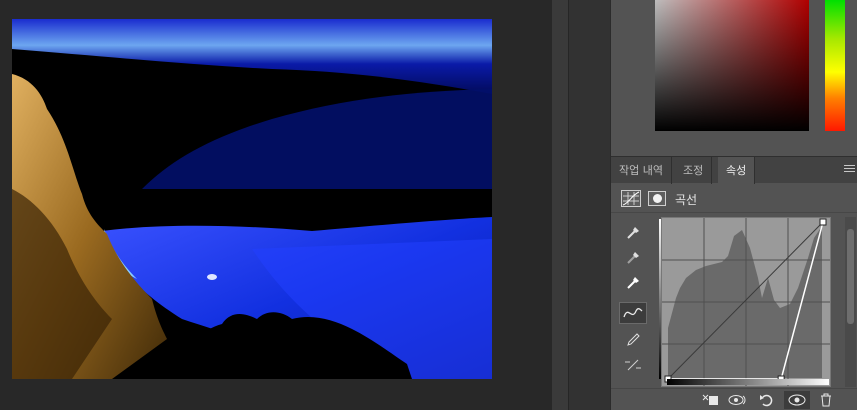 This screenshot has height=410, width=857. I want to click on visibility-eye-icon, so click(797, 400).